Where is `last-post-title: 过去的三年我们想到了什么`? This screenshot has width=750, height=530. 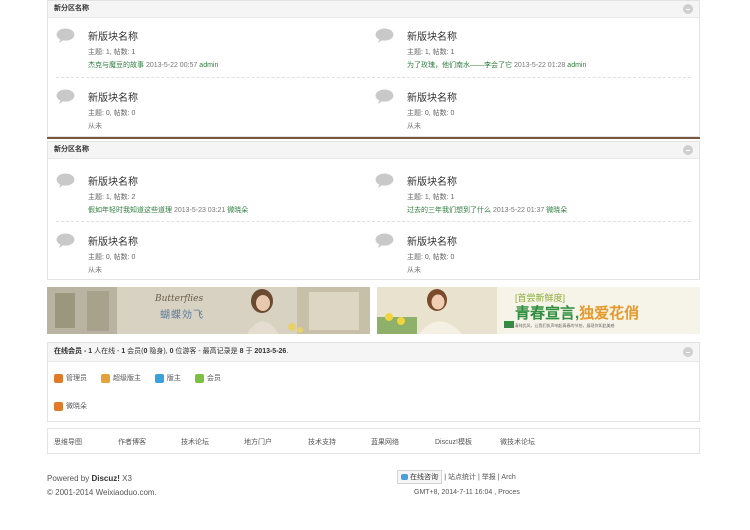
last-post-title: 过去的三年我们想到了什么 is located at coordinates (449, 210).